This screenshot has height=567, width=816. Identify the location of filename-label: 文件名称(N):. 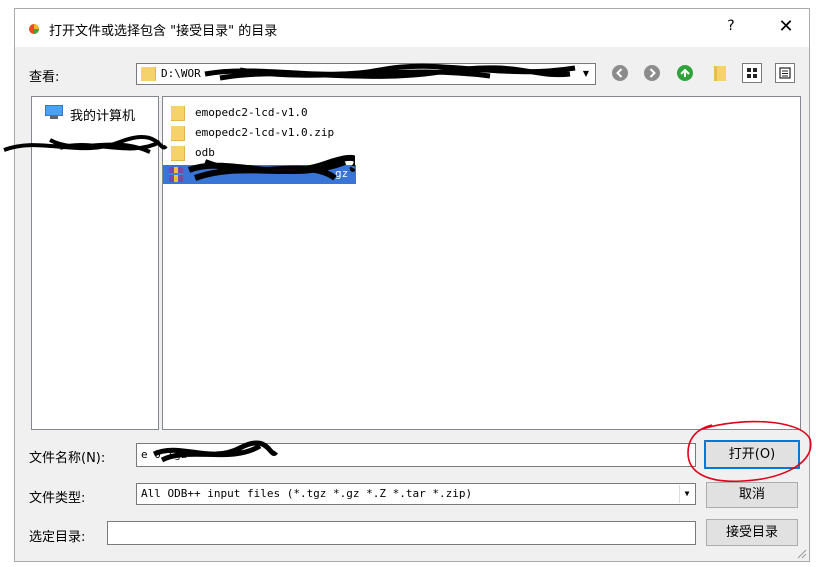
(67, 458).